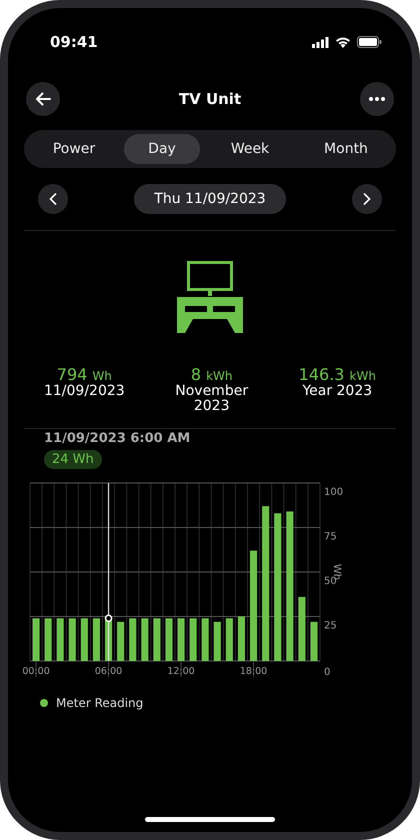 This screenshot has height=840, width=420. I want to click on legend-label: Meter Reading, so click(100, 703).